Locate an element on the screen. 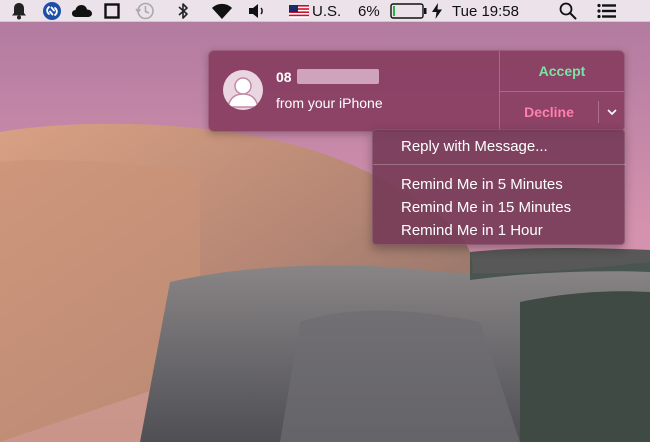 The width and height of the screenshot is (650, 442). avatar is located at coordinates (243, 90).